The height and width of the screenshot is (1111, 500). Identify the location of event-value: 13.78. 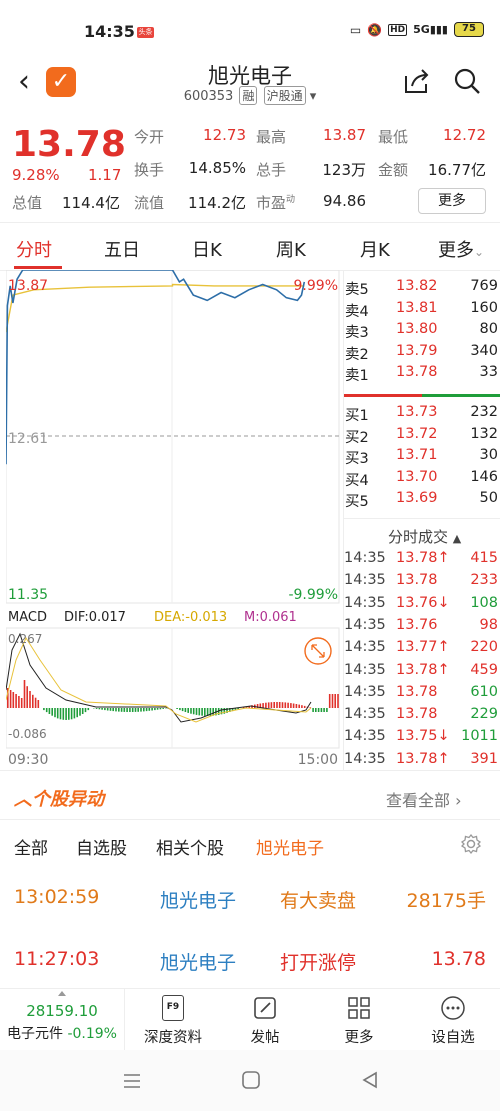
(458, 959).